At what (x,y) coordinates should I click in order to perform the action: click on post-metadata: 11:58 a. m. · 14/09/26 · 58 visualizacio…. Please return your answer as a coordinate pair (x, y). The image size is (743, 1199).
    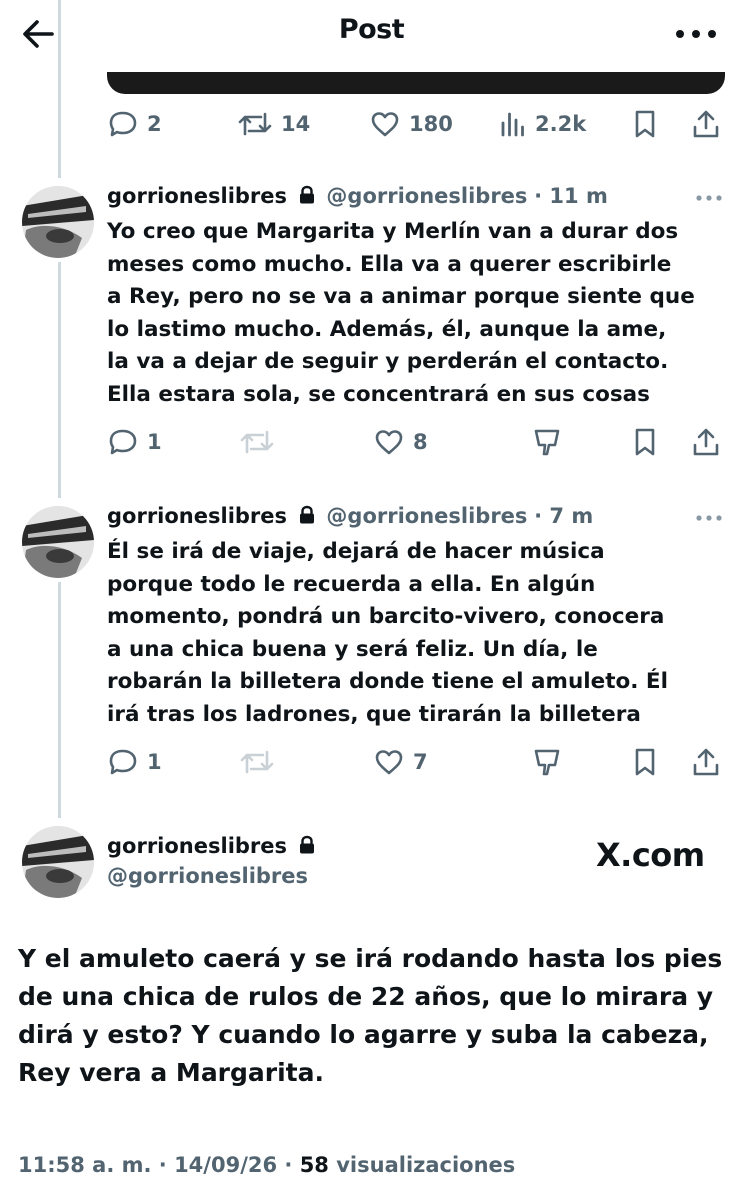
    Looking at the image, I should click on (266, 1165).